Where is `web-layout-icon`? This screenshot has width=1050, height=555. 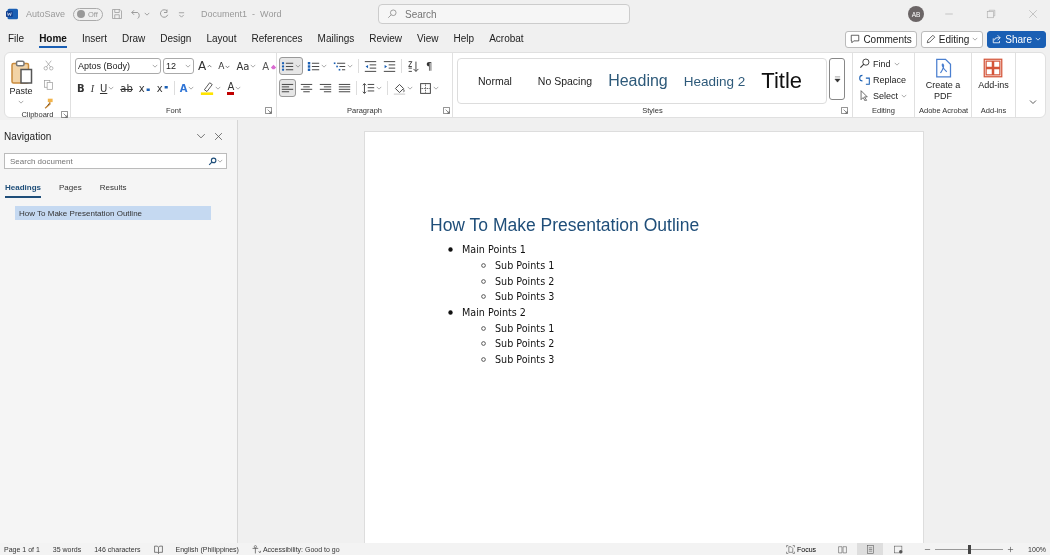 web-layout-icon is located at coordinates (898, 549).